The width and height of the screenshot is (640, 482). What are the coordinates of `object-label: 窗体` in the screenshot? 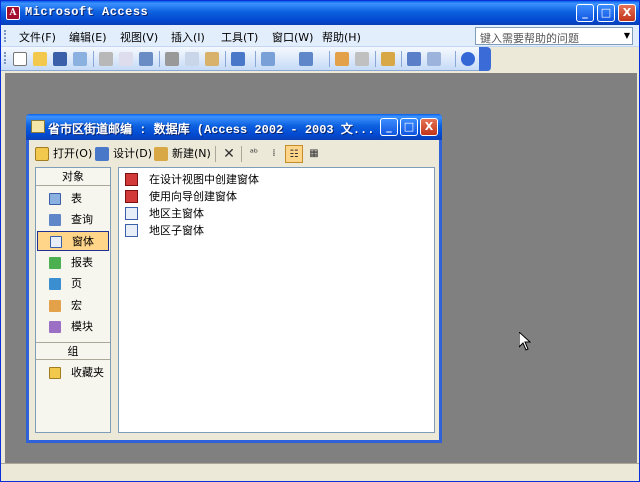 It's located at (83, 241).